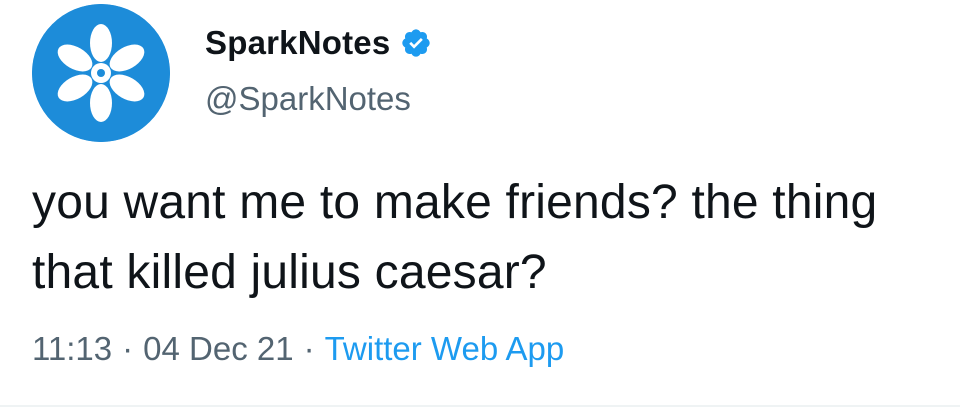 The image size is (960, 407). I want to click on sparknotes-logo-icon, so click(101, 73).